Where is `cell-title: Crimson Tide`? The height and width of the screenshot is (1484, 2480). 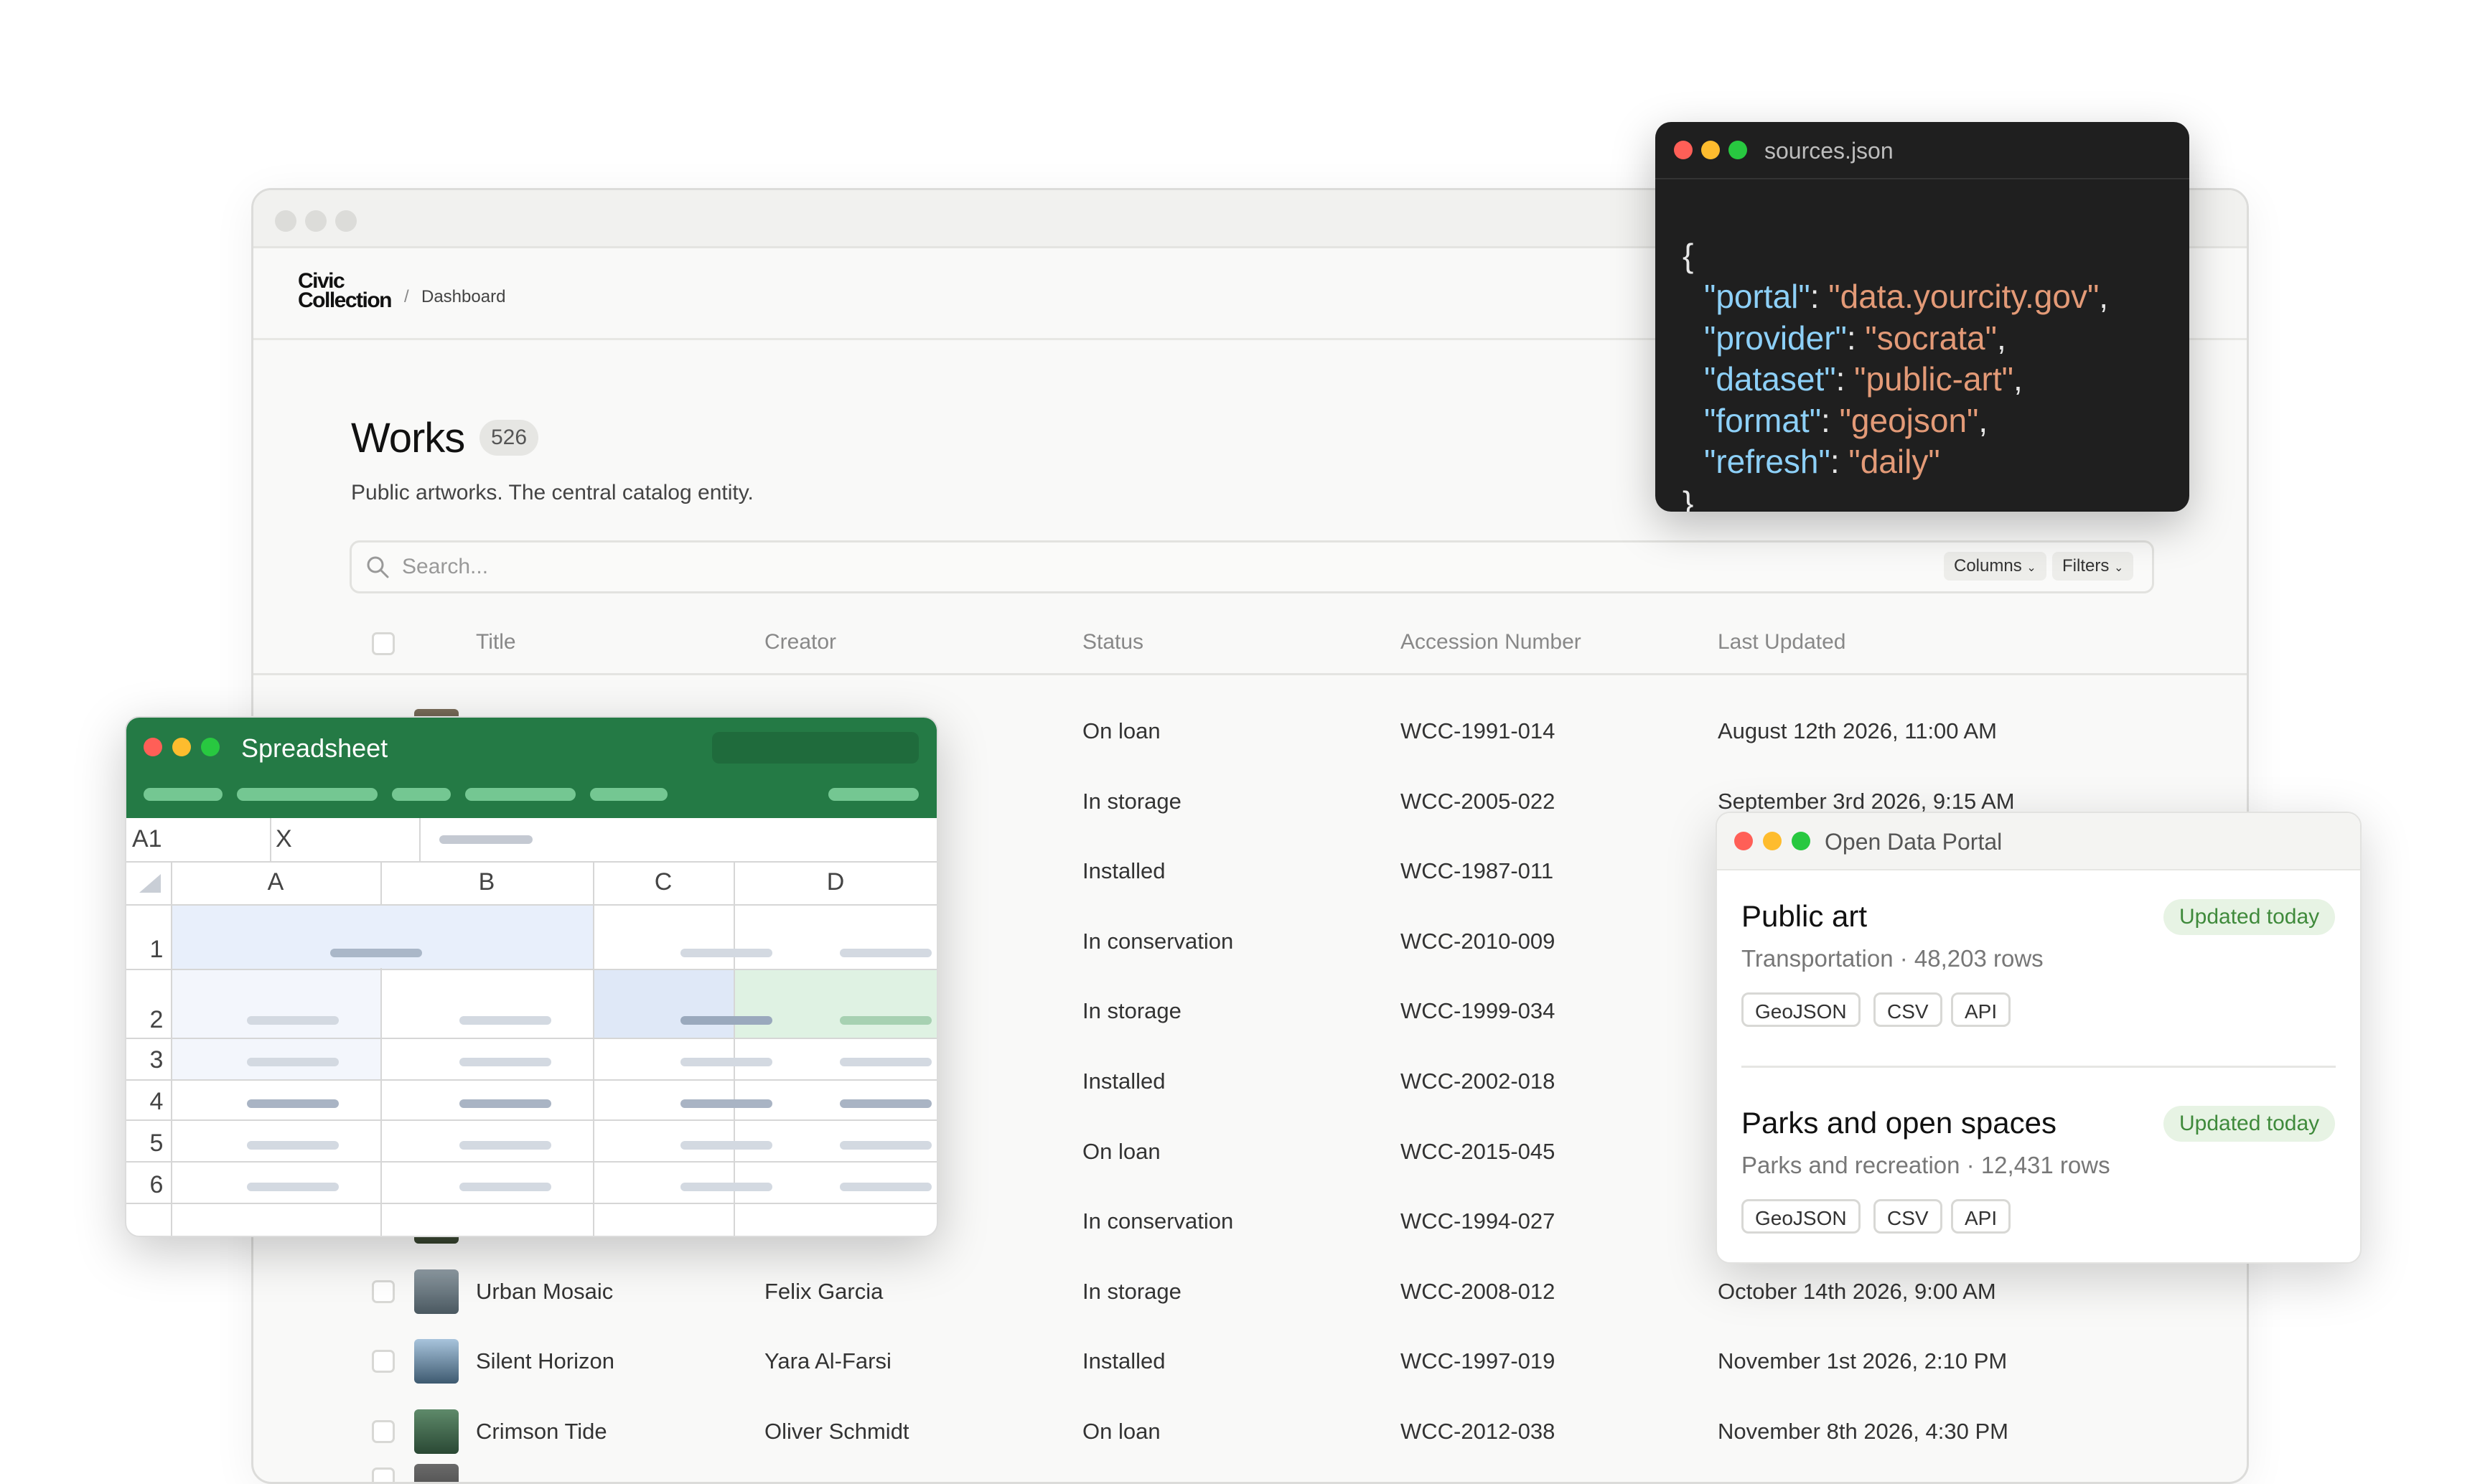
cell-title: Crimson Tide is located at coordinates (541, 1432).